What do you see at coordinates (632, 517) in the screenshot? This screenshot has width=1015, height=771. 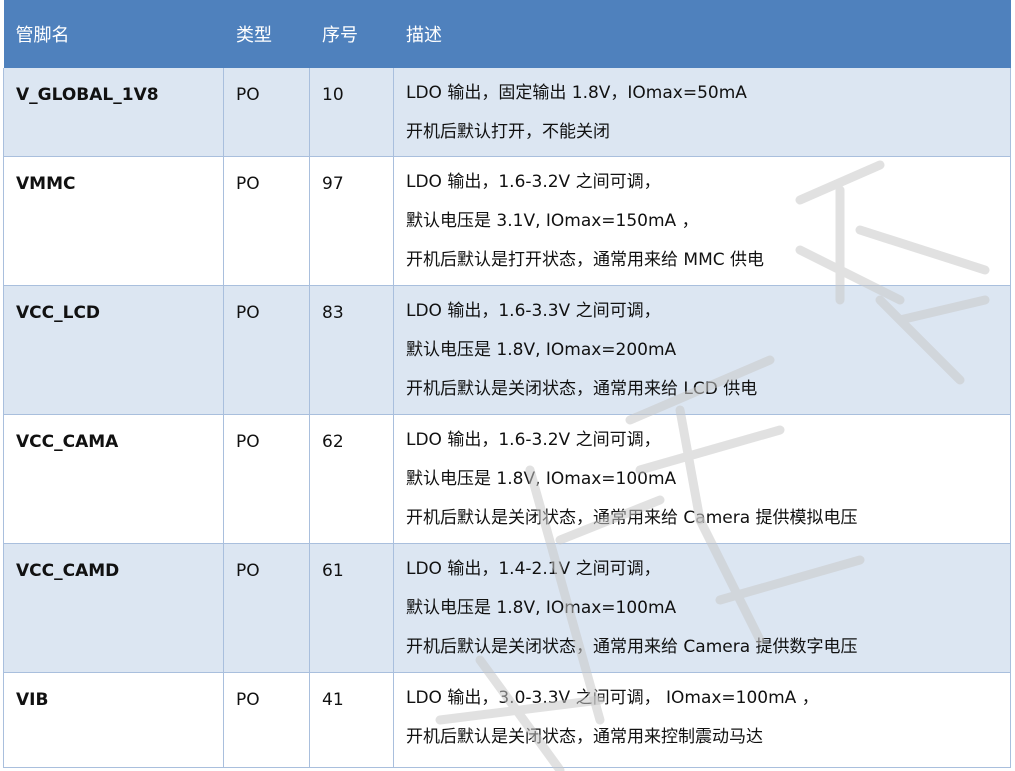 I see `description-line: 开机后默认是关闭状态，通常用来给 Camera 提供模拟电压` at bounding box center [632, 517].